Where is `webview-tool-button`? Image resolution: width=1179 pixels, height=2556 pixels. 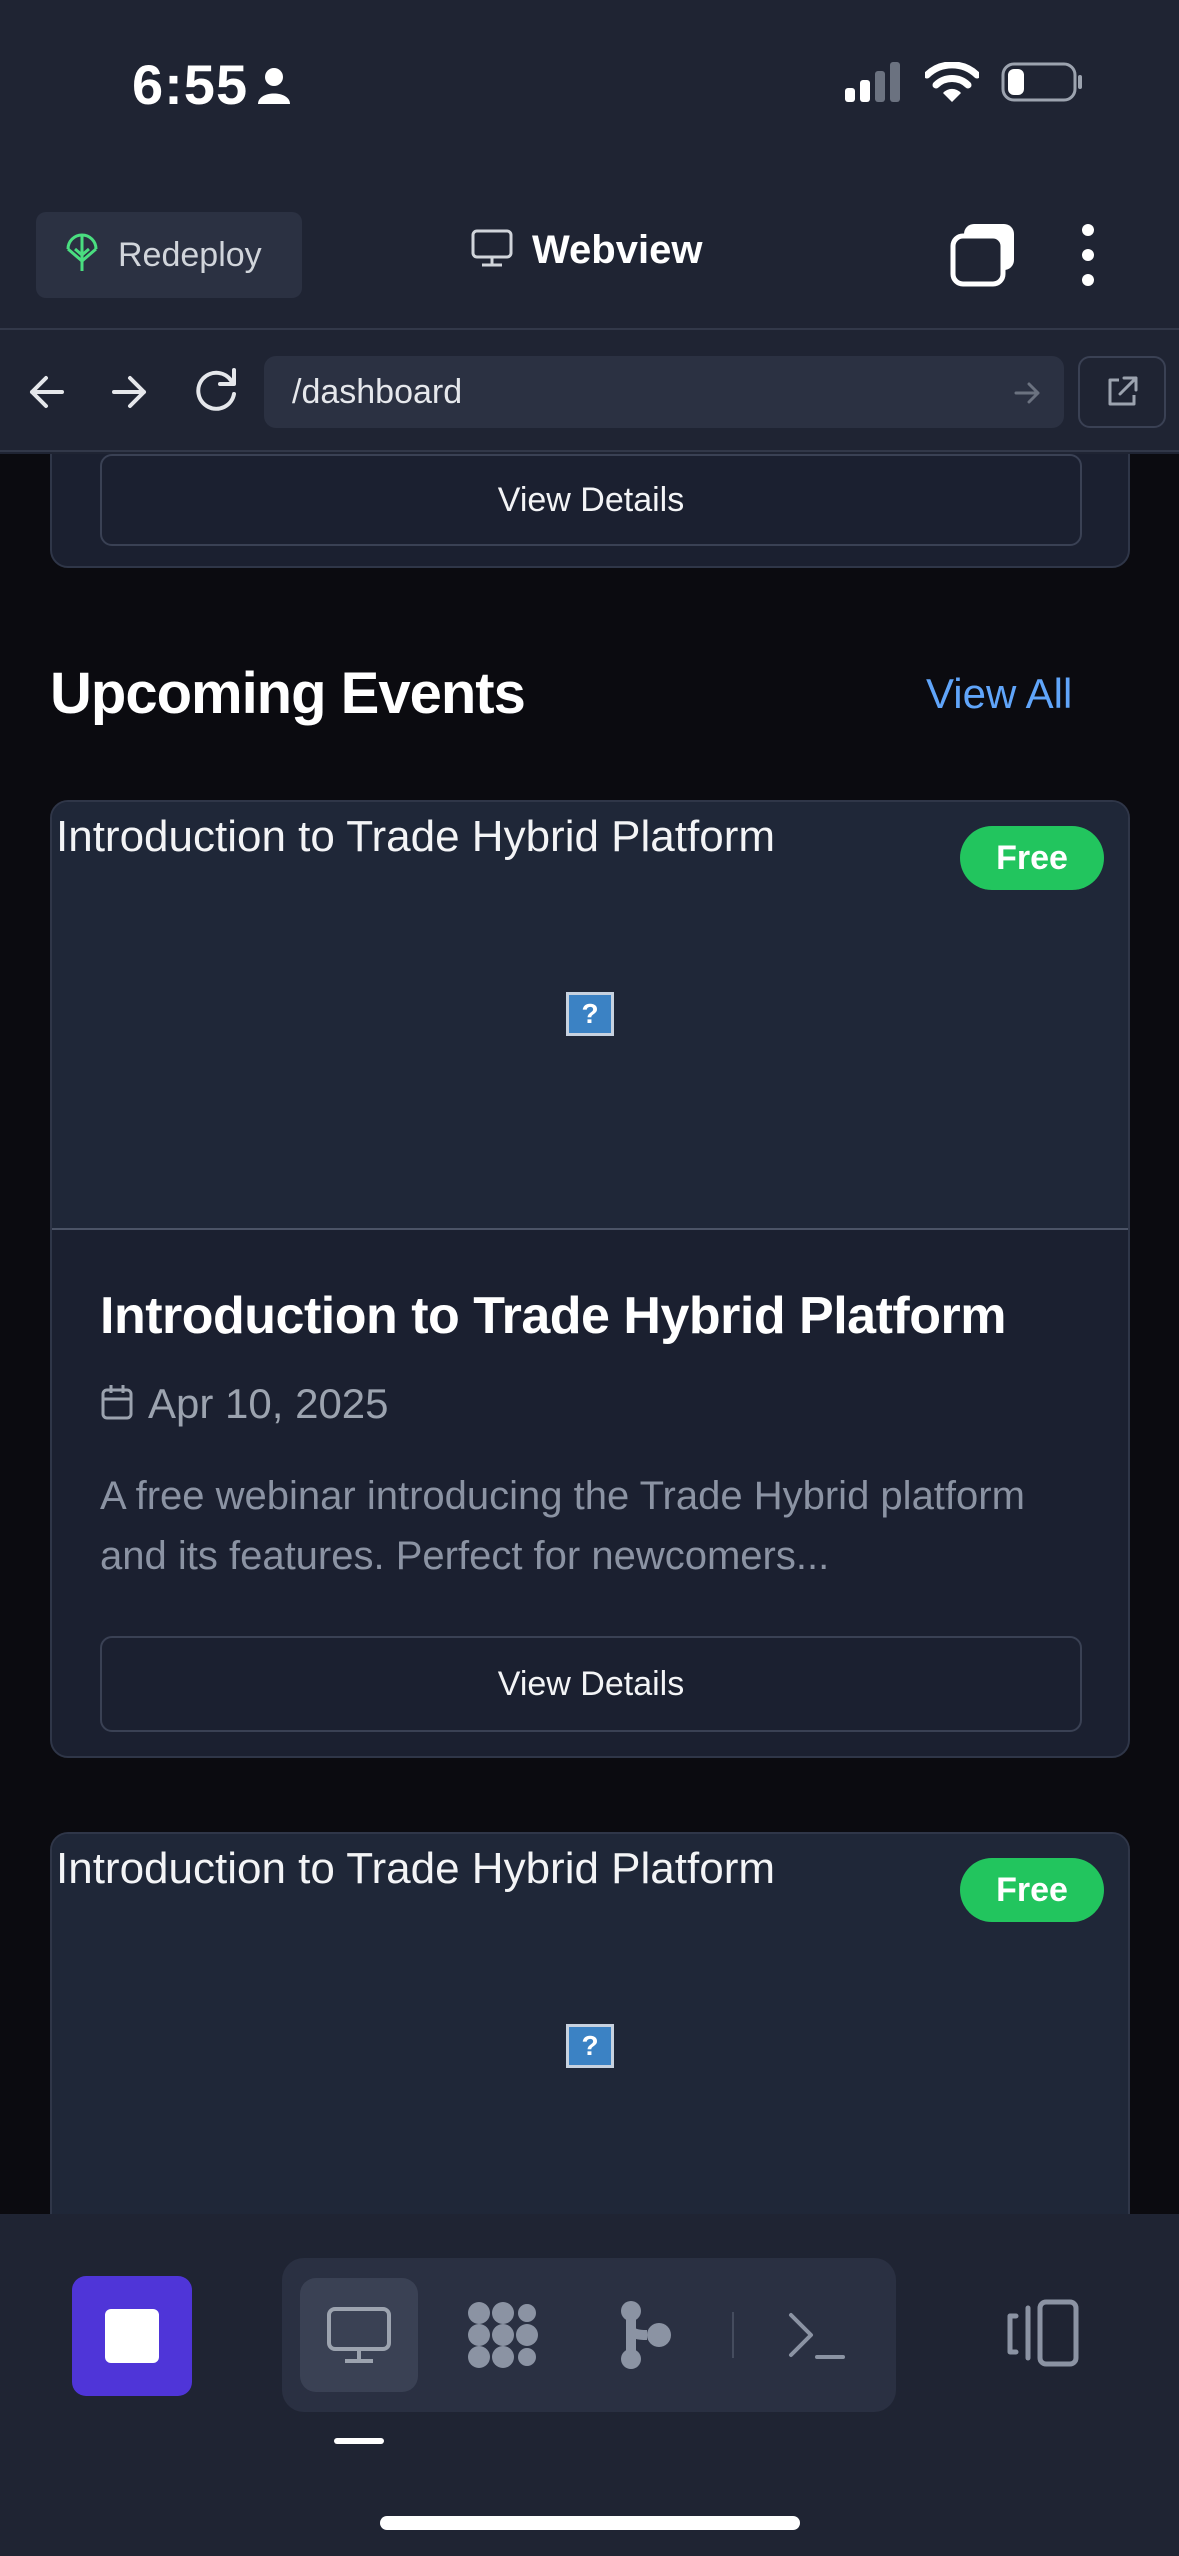
webview-tool-button is located at coordinates (359, 2335).